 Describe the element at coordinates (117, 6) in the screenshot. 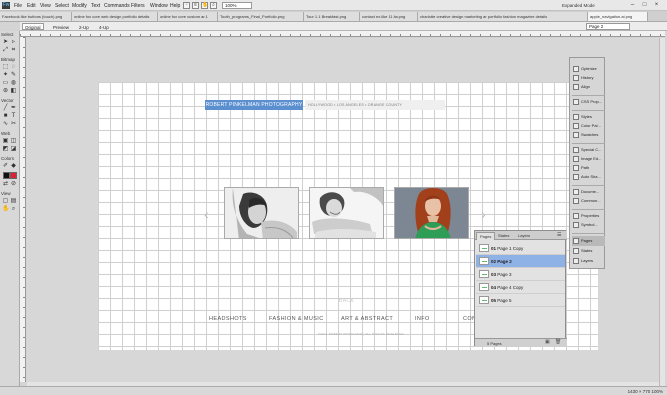

I see `menu-commands: Commands` at that location.